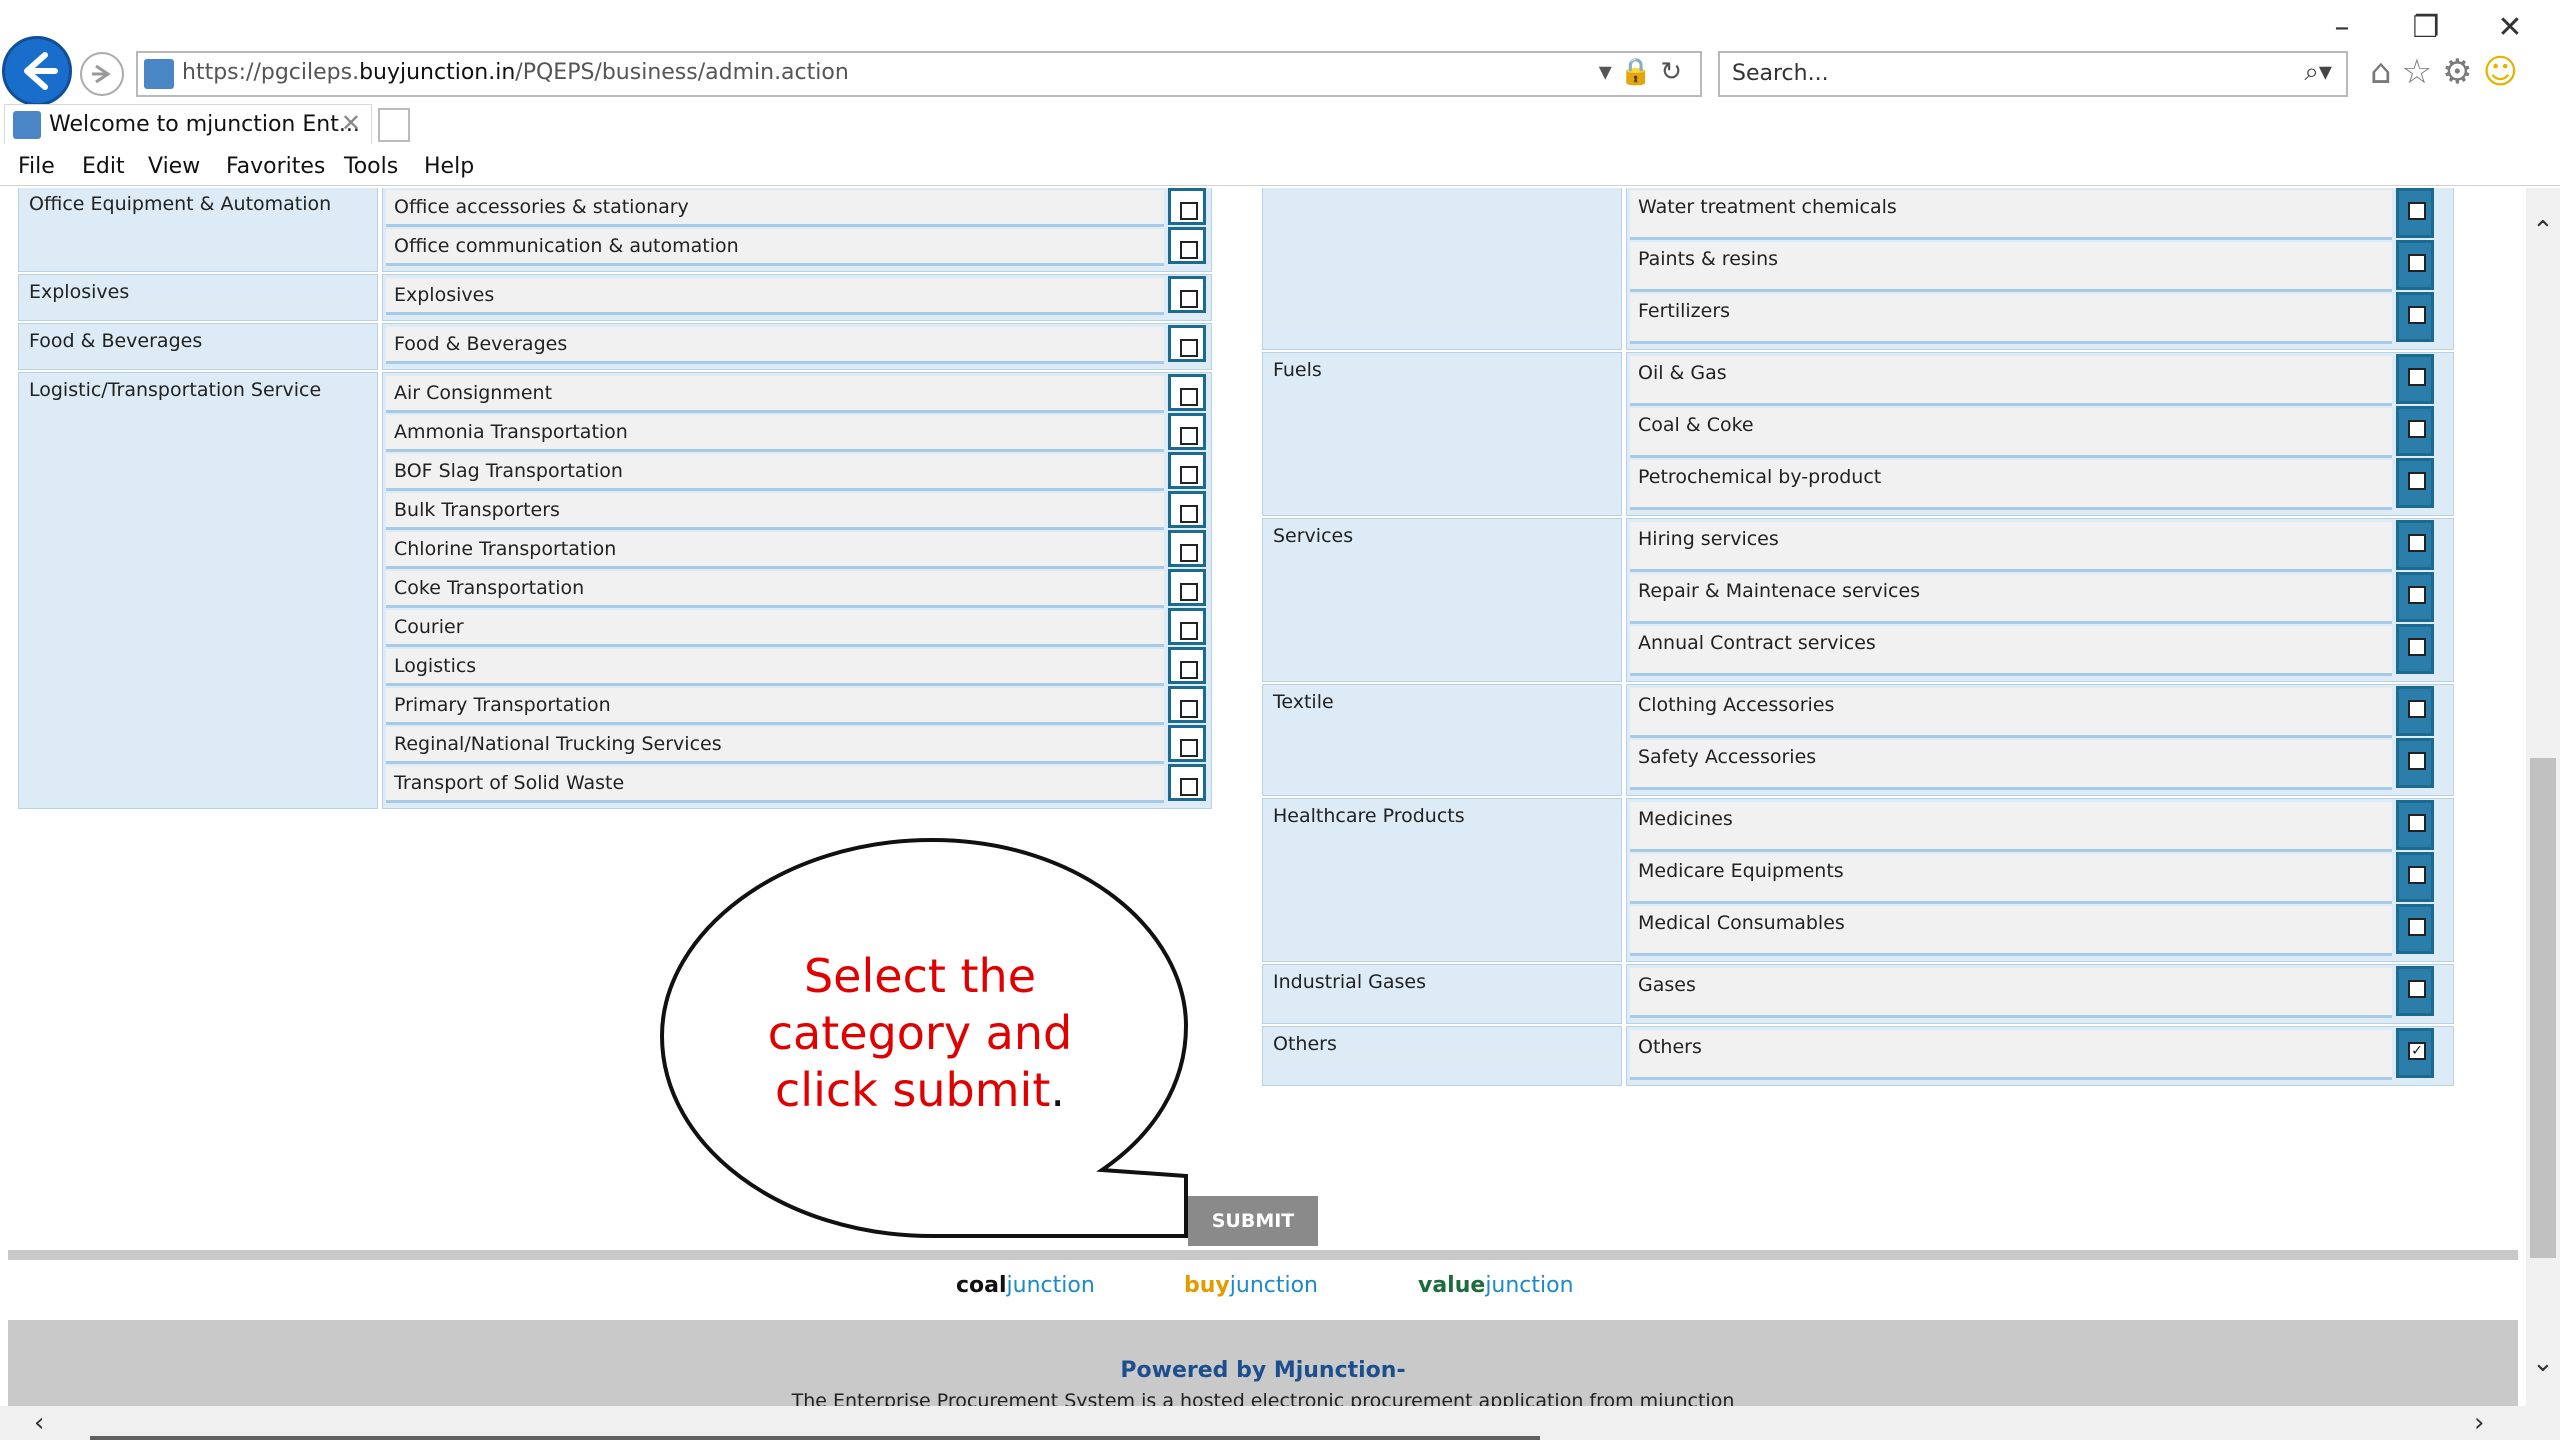  Describe the element at coordinates (275, 166) in the screenshot. I see `menu-favorites: Favorites` at that location.